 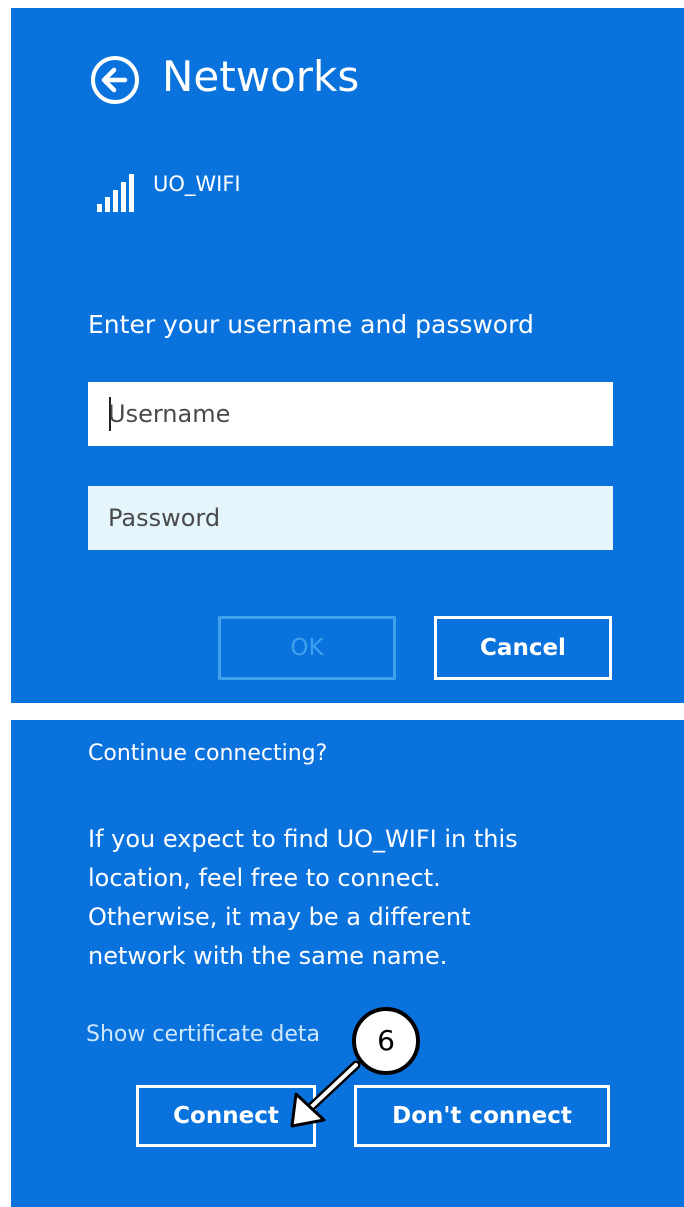 I want to click on username-input, so click(x=350, y=414).